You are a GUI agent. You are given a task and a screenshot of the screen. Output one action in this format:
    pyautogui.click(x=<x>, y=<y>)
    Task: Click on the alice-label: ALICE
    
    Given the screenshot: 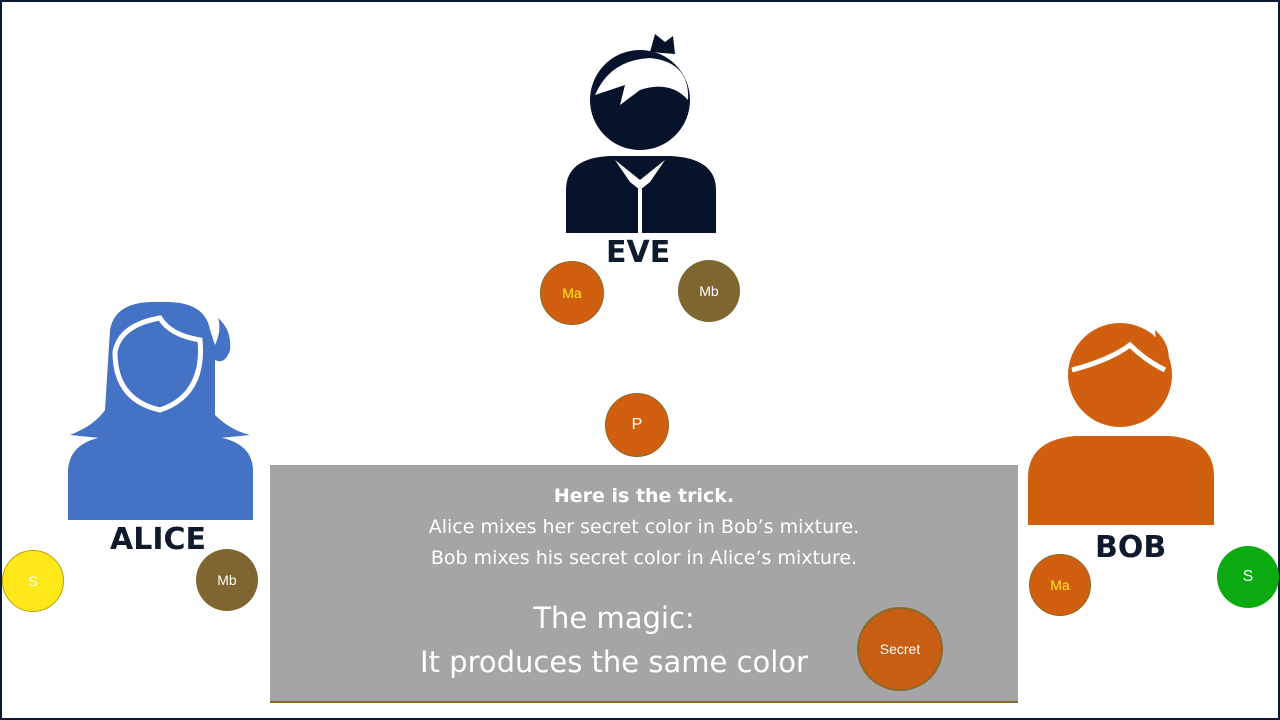 What is the action you would take?
    pyautogui.click(x=158, y=539)
    